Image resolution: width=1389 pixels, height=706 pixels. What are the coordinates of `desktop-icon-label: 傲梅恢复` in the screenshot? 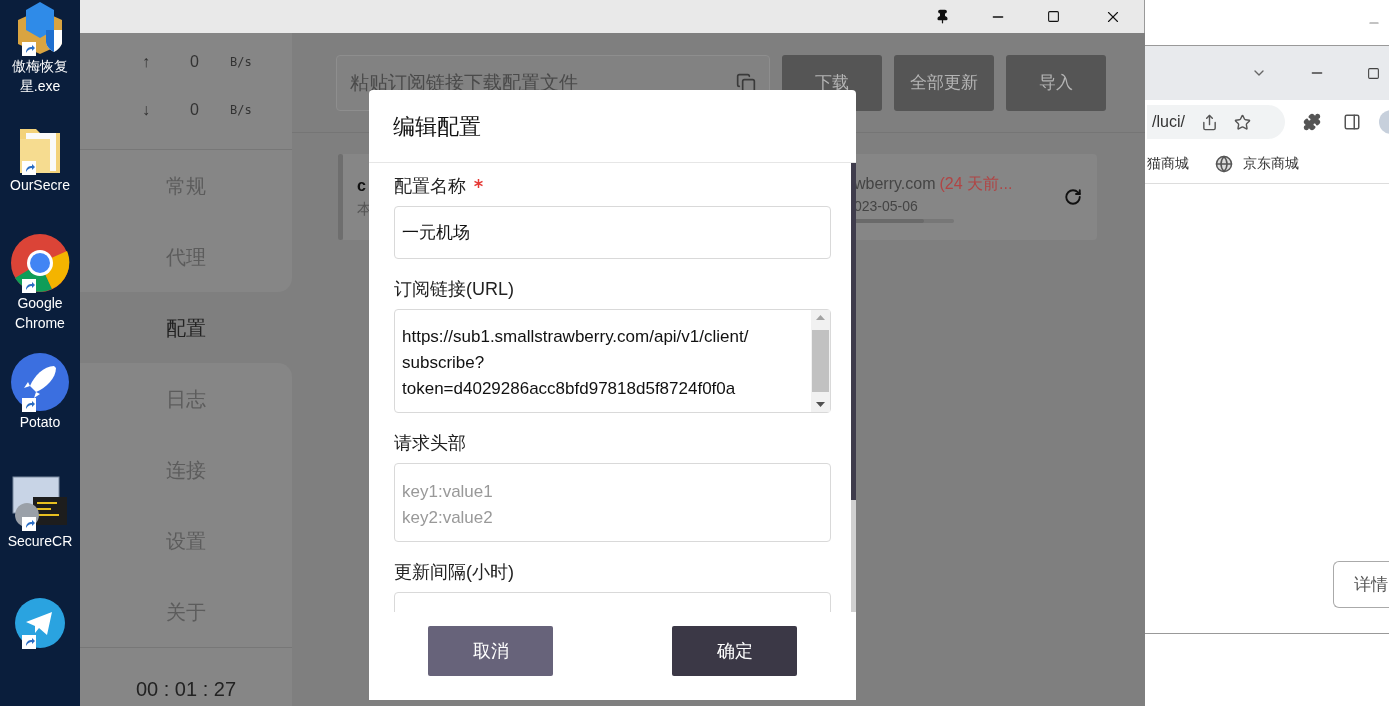 It's located at (40, 66).